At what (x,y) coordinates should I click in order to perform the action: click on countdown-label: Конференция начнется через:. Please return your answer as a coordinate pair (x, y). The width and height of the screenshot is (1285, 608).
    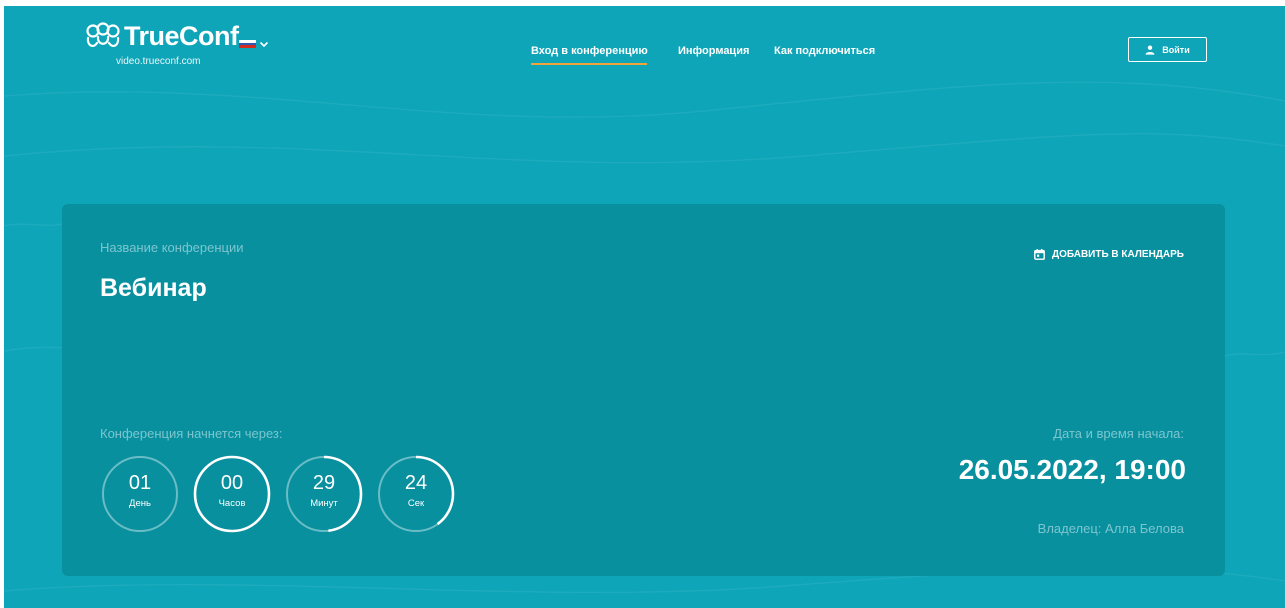
    Looking at the image, I should click on (191, 433).